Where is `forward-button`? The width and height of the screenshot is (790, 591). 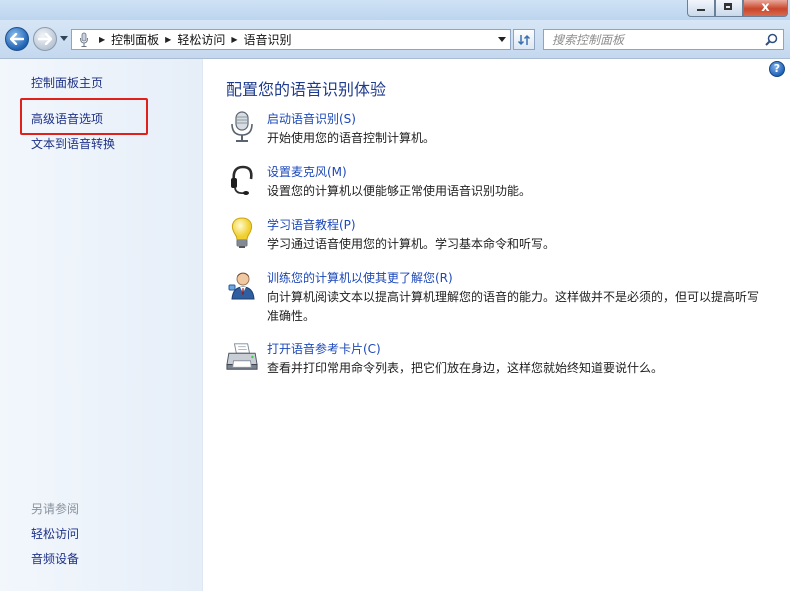 forward-button is located at coordinates (45, 39).